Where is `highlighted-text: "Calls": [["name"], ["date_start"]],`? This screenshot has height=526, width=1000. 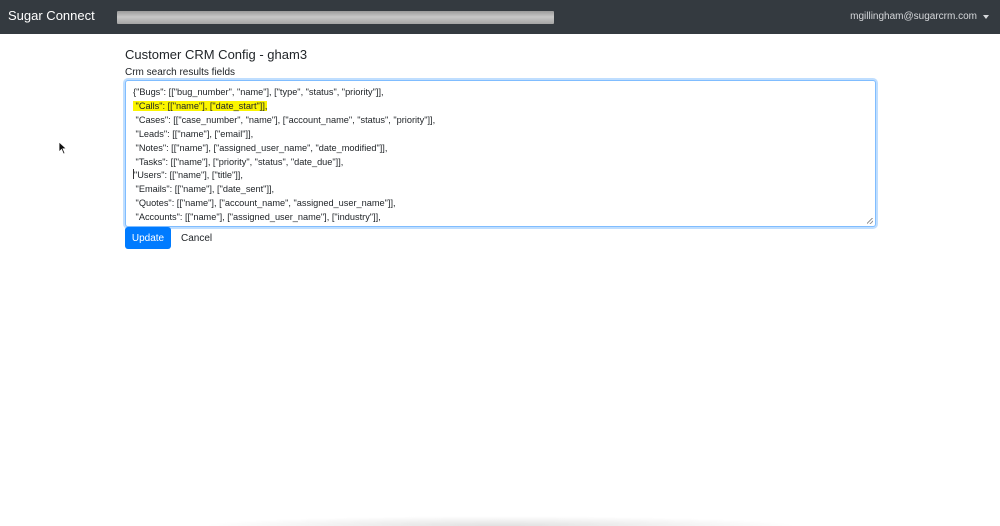 highlighted-text: "Calls": [["name"], ["date_start"]], is located at coordinates (200, 105).